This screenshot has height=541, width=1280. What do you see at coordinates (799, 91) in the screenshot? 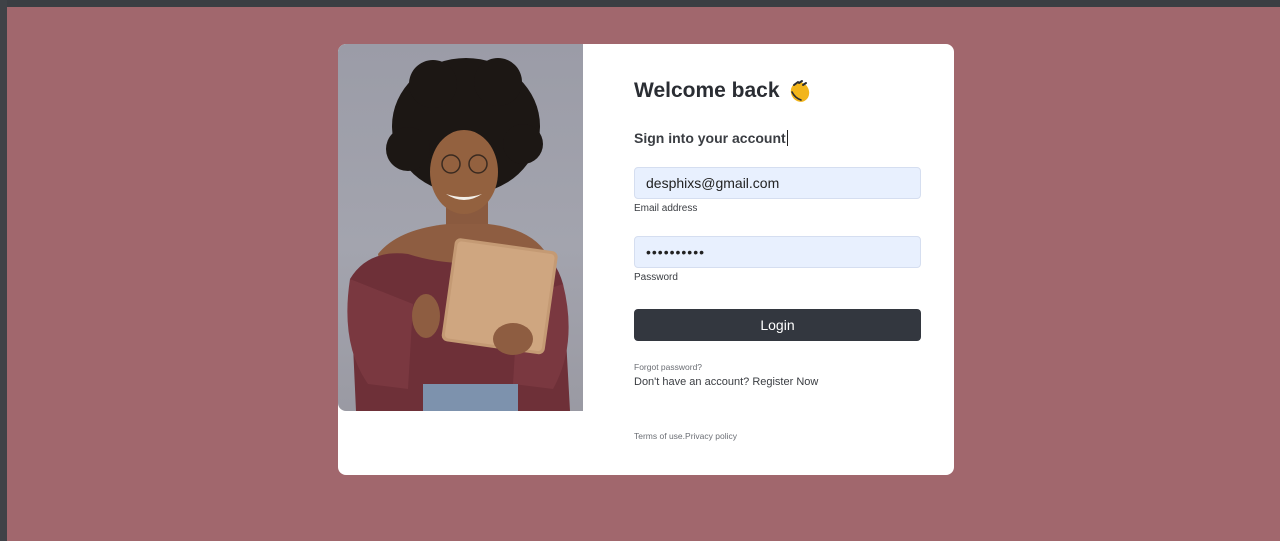
I see `waving-hand-icon` at bounding box center [799, 91].